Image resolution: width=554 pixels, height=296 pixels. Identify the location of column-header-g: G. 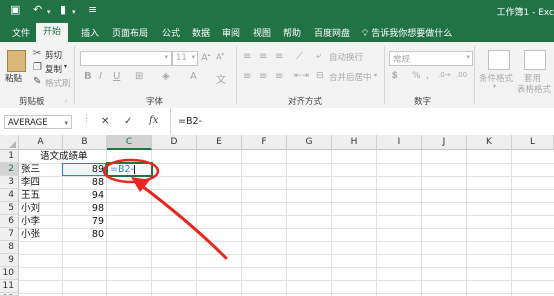
(309, 142).